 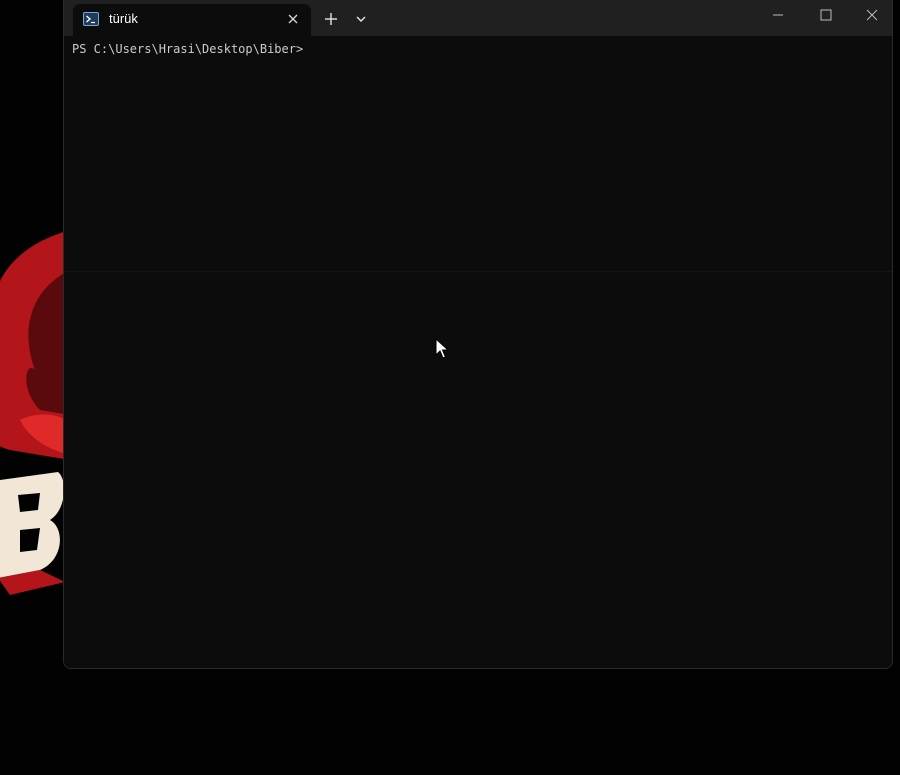 What do you see at coordinates (442, 348) in the screenshot?
I see `mouse-cursor-icon` at bounding box center [442, 348].